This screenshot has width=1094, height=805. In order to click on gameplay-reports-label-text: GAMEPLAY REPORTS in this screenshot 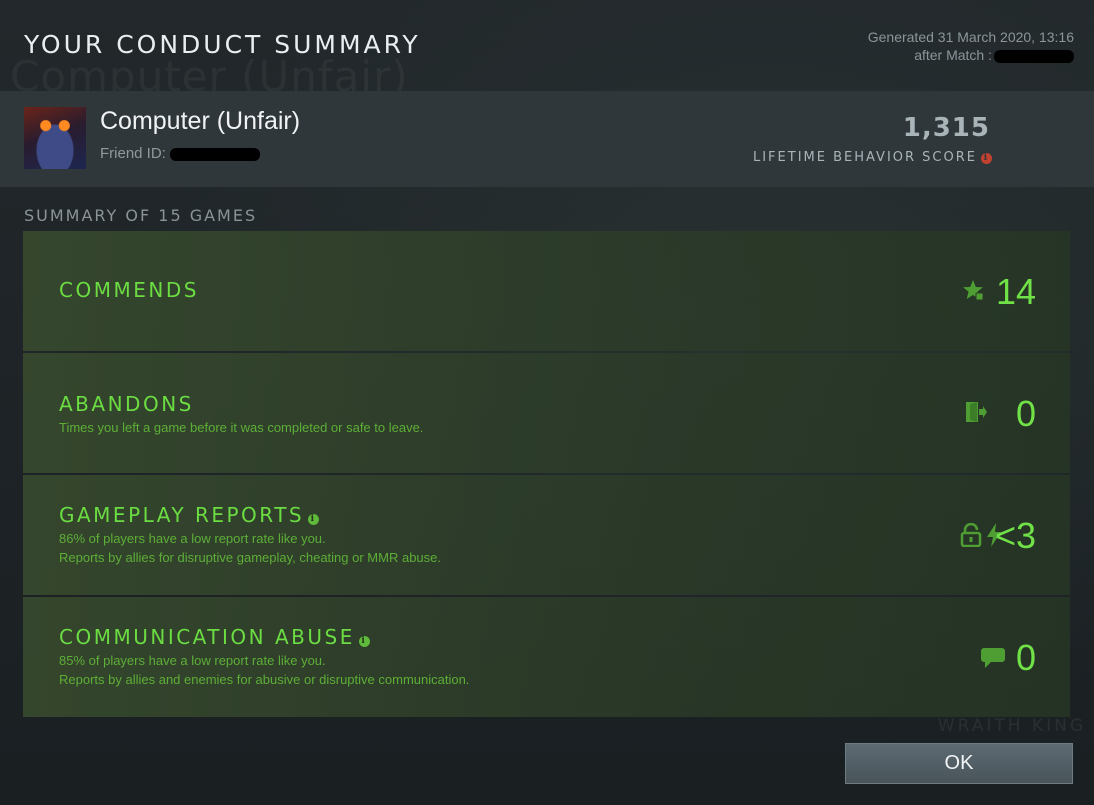, I will do `click(182, 515)`.